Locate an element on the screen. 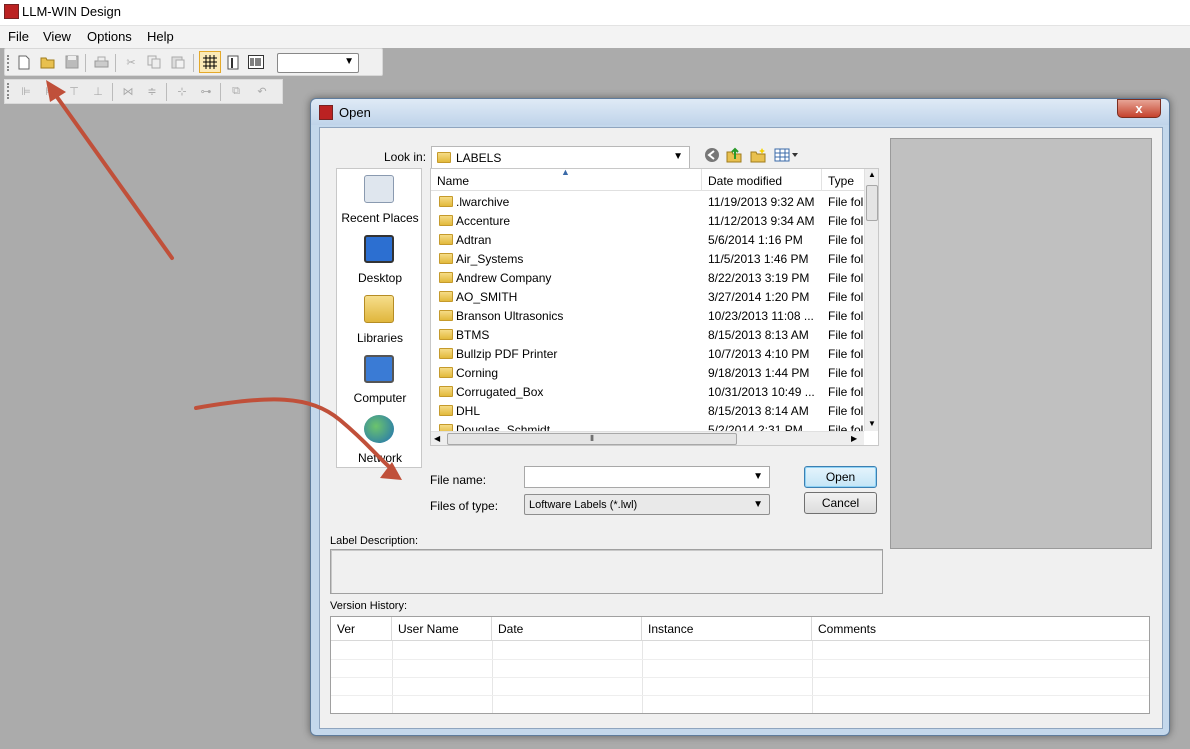 This screenshot has width=1190, height=749. menu-bar: File View Options Help is located at coordinates (595, 37).